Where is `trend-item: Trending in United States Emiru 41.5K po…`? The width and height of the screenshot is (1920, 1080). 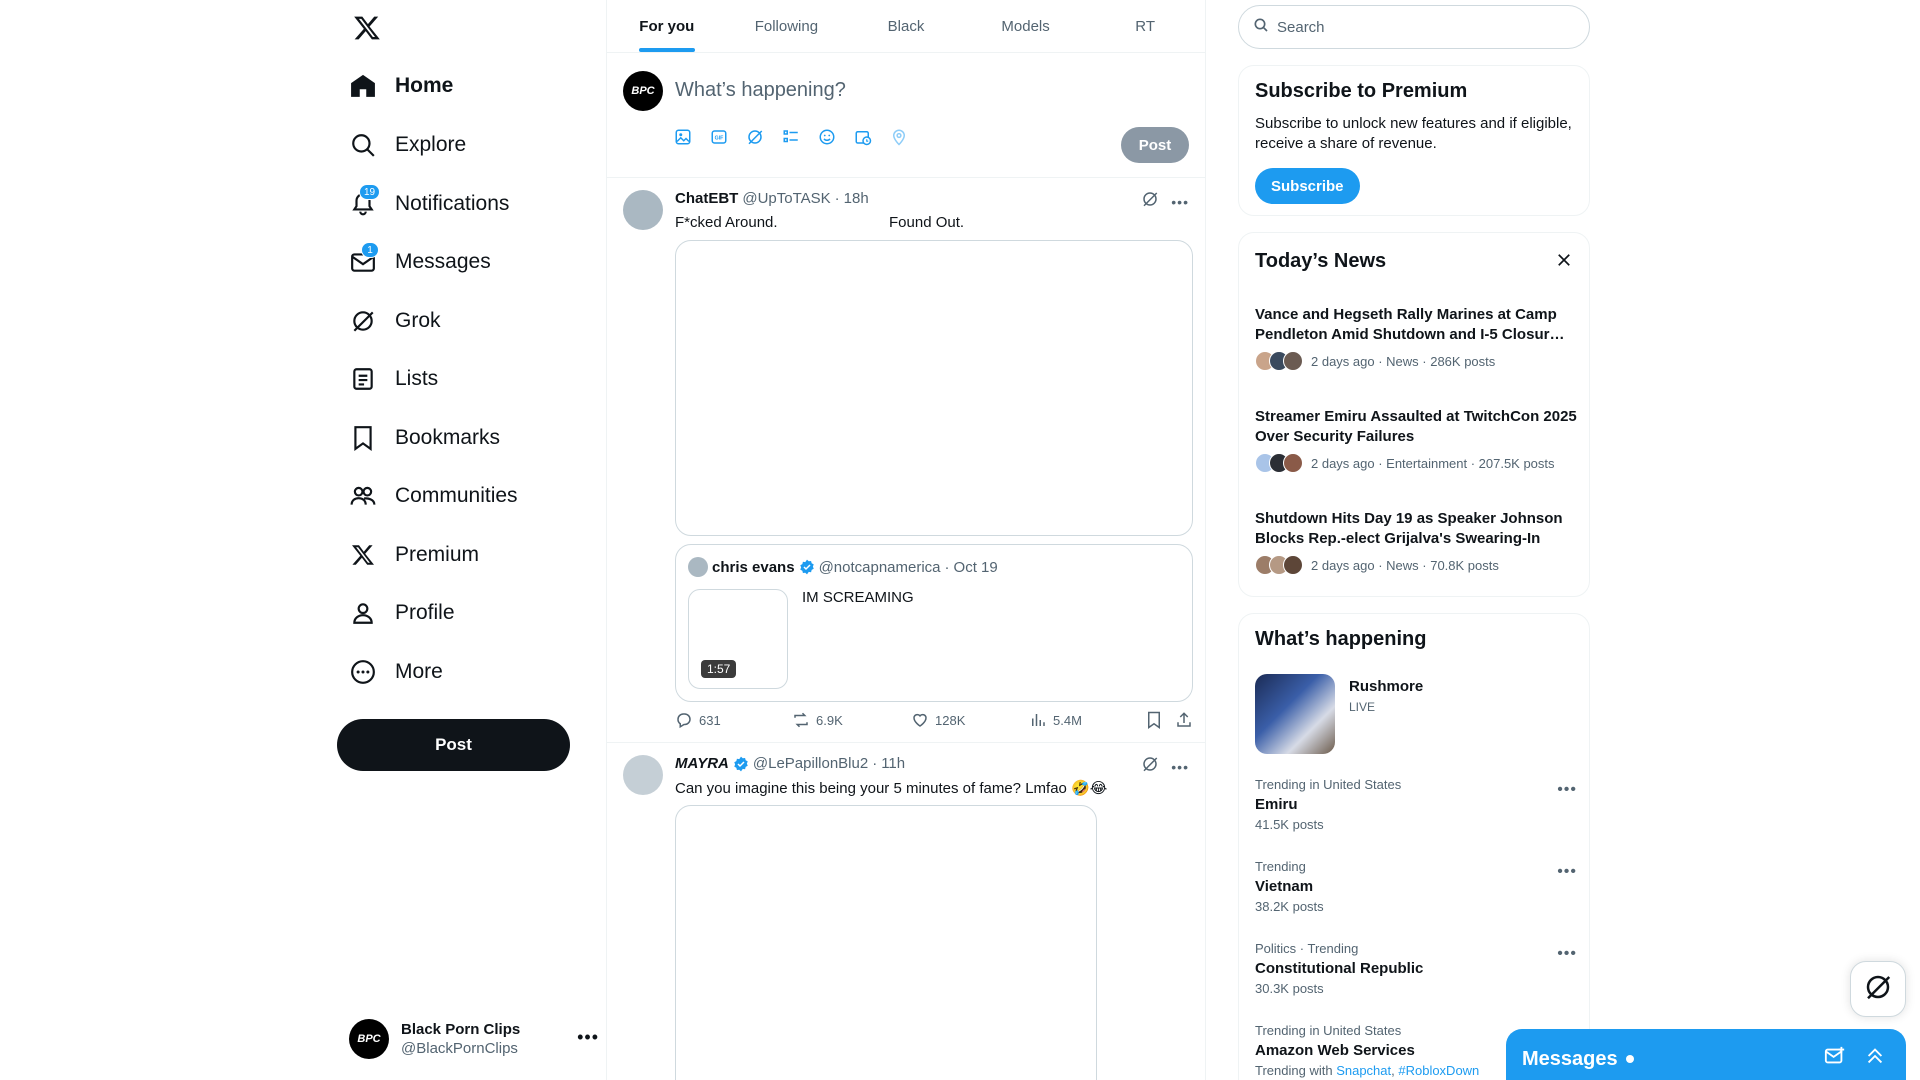
trend-item: Trending in United States Emiru 41.5K po… is located at coordinates (1416, 804).